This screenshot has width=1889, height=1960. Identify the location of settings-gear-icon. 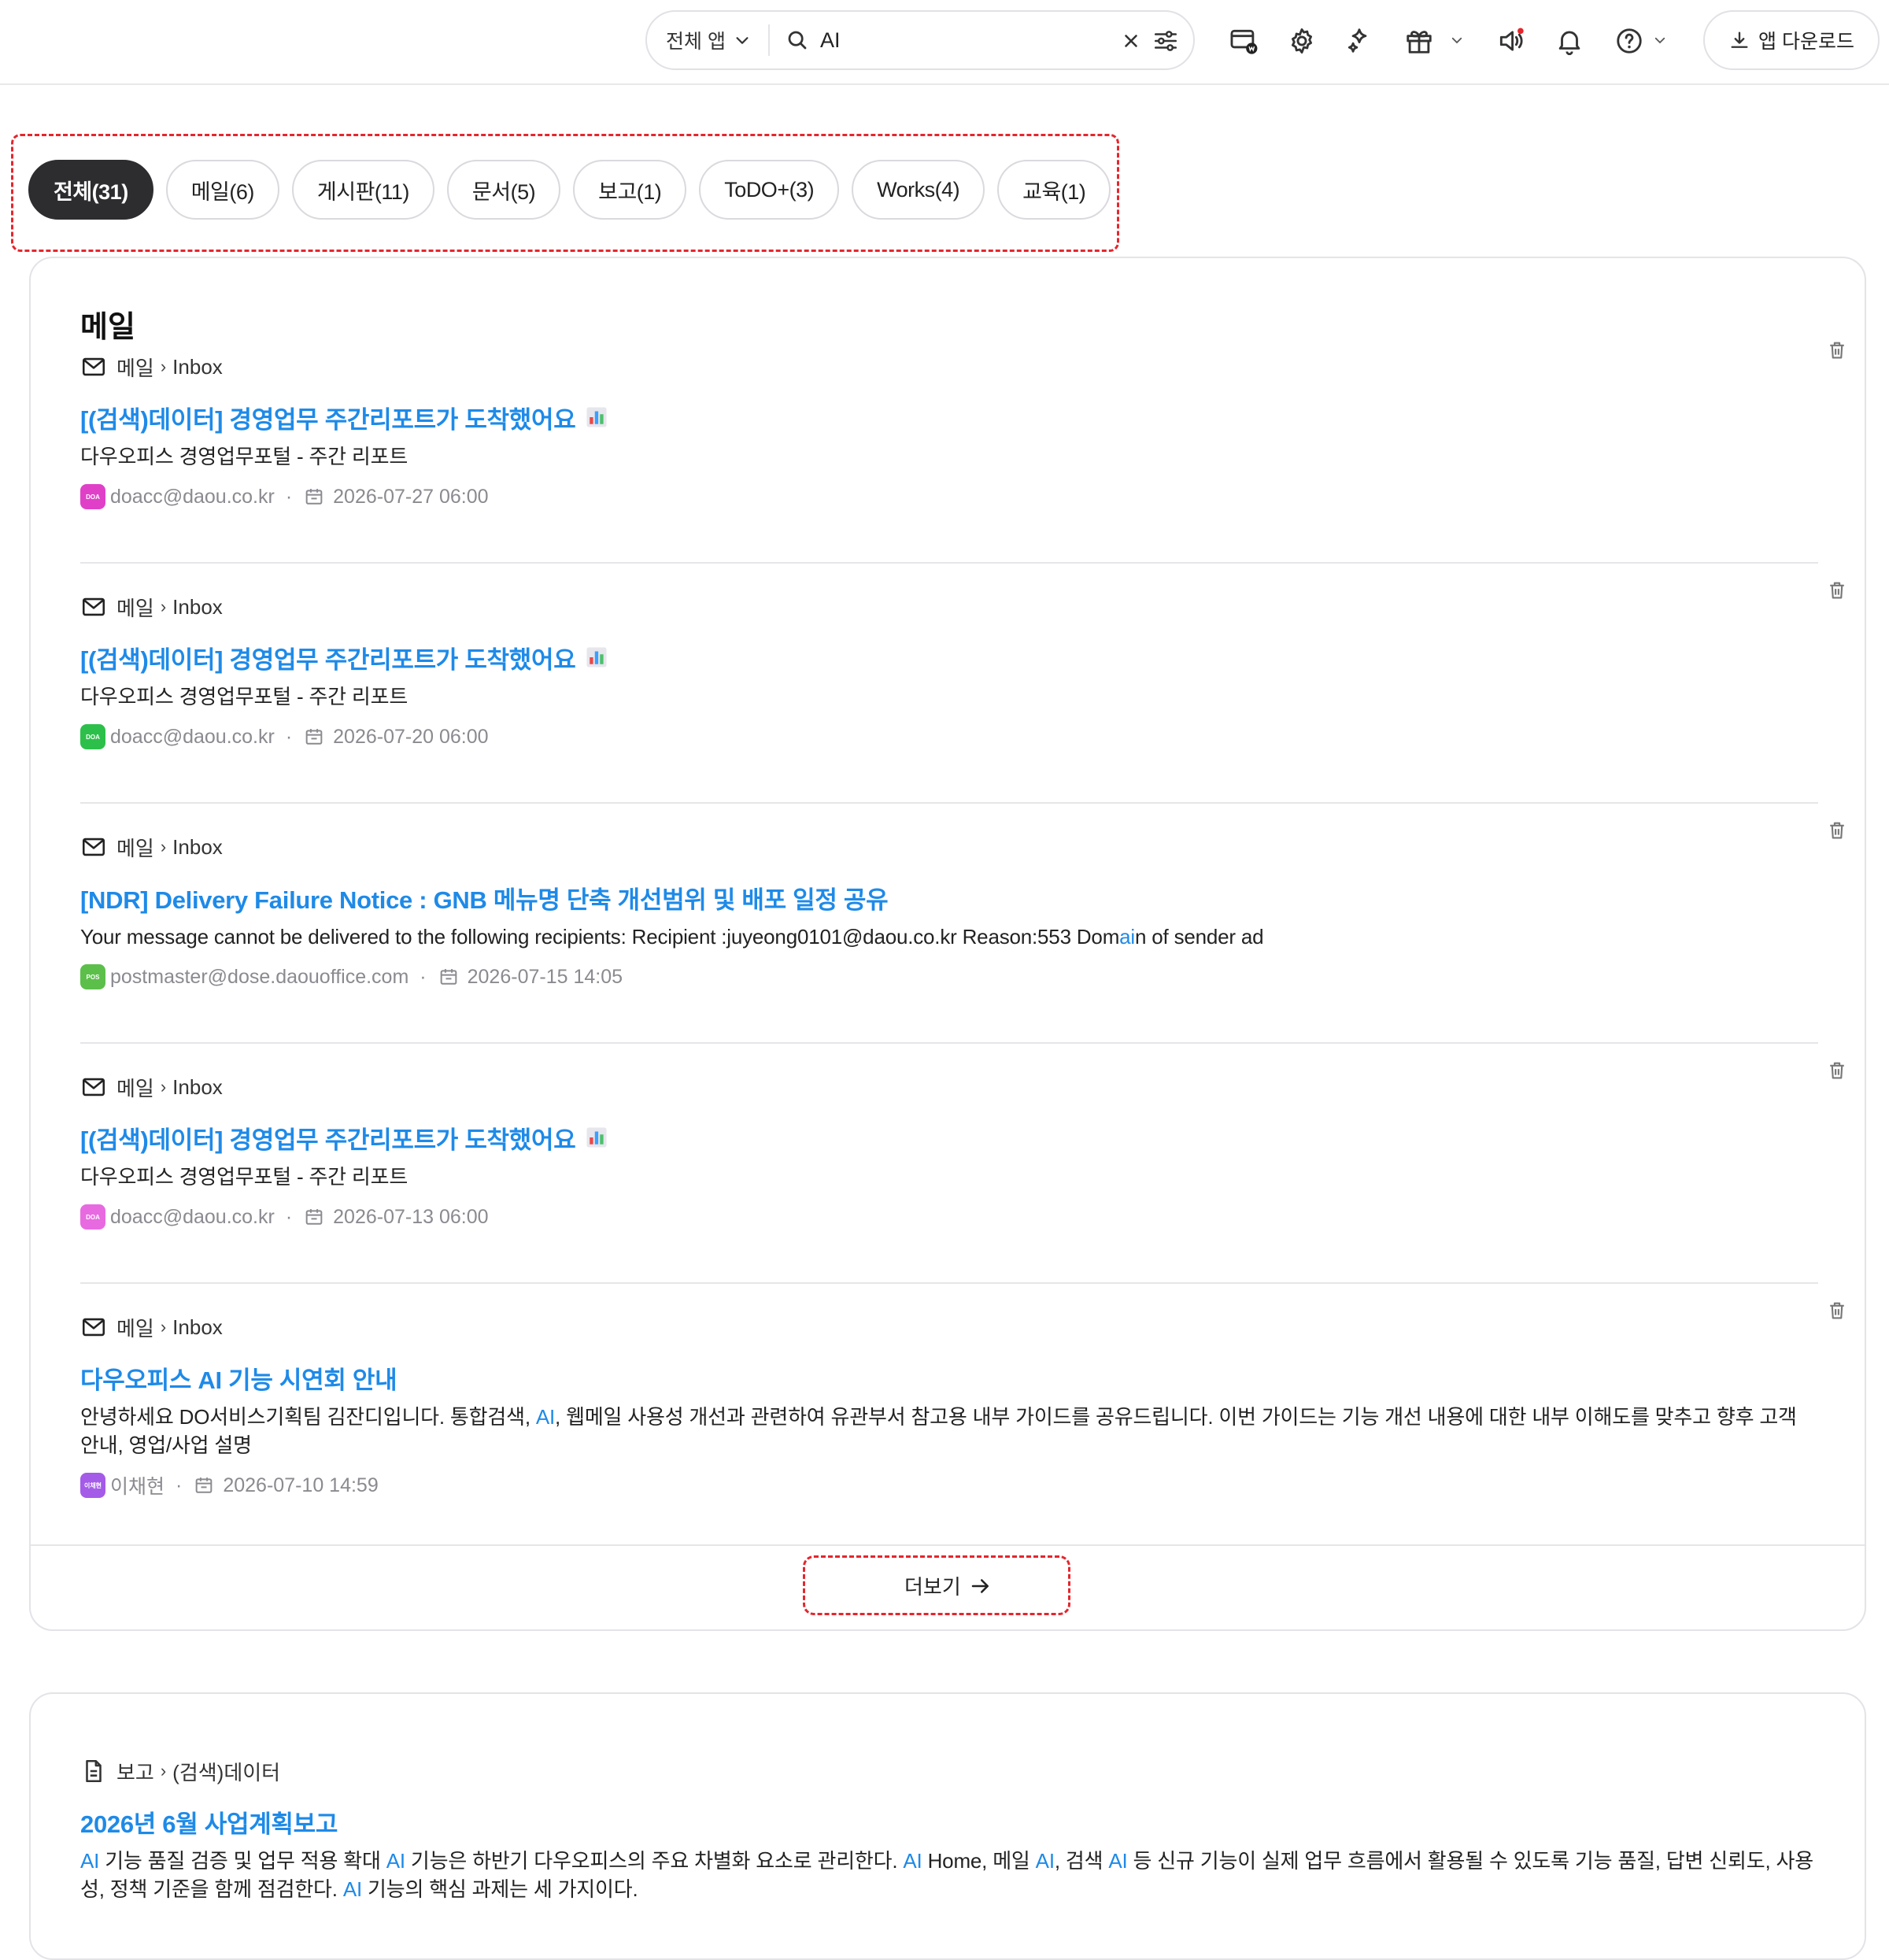
(1302, 41).